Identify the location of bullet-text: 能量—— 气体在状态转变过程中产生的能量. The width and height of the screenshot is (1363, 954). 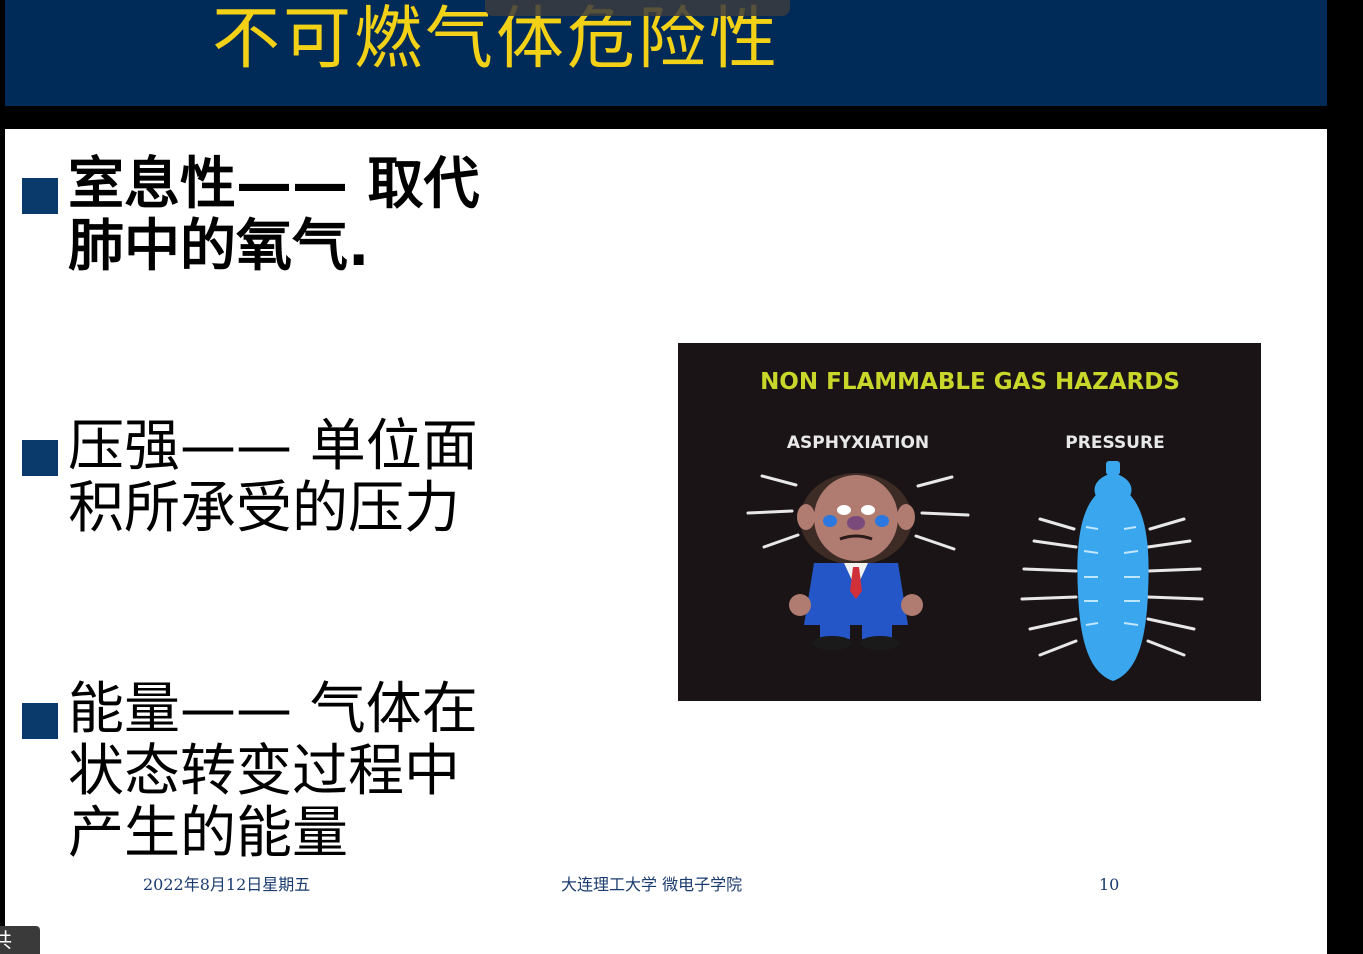
(273, 771).